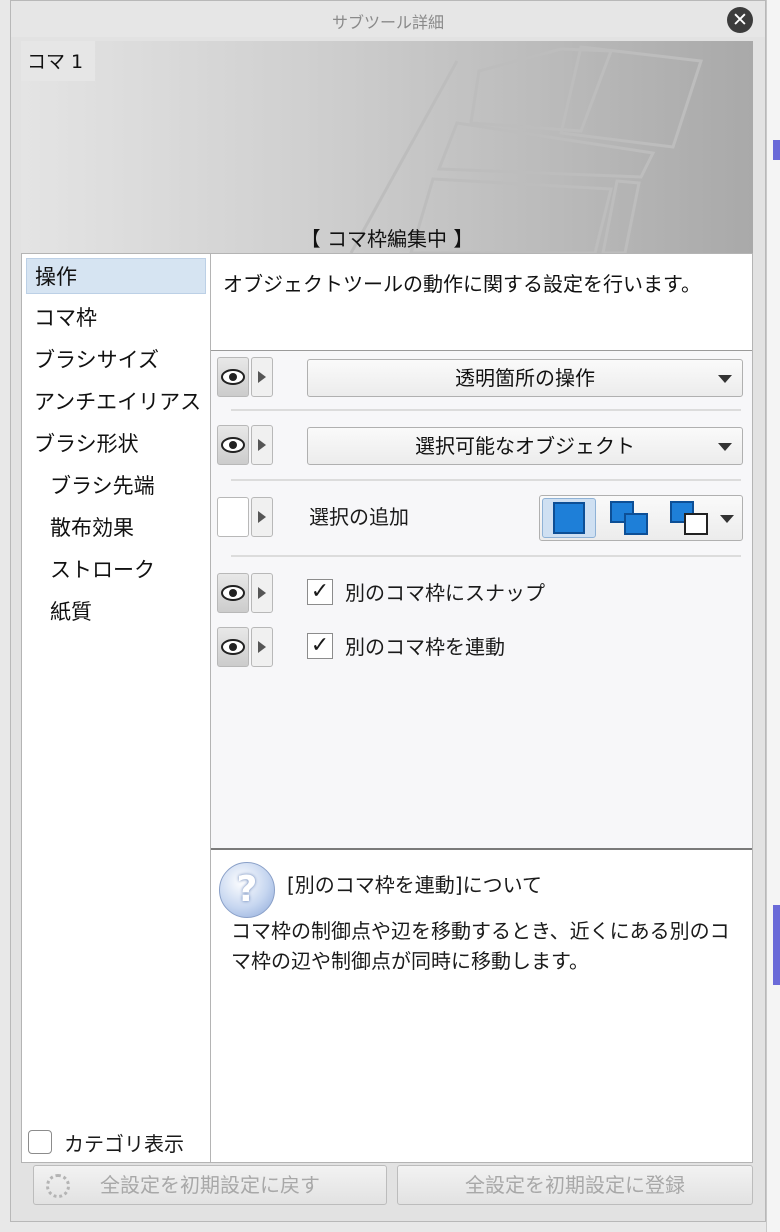 The width and height of the screenshot is (780, 1232). Describe the element at coordinates (445, 593) in the screenshot. I see `snap-label: 別のコマ枠にスナップ` at that location.